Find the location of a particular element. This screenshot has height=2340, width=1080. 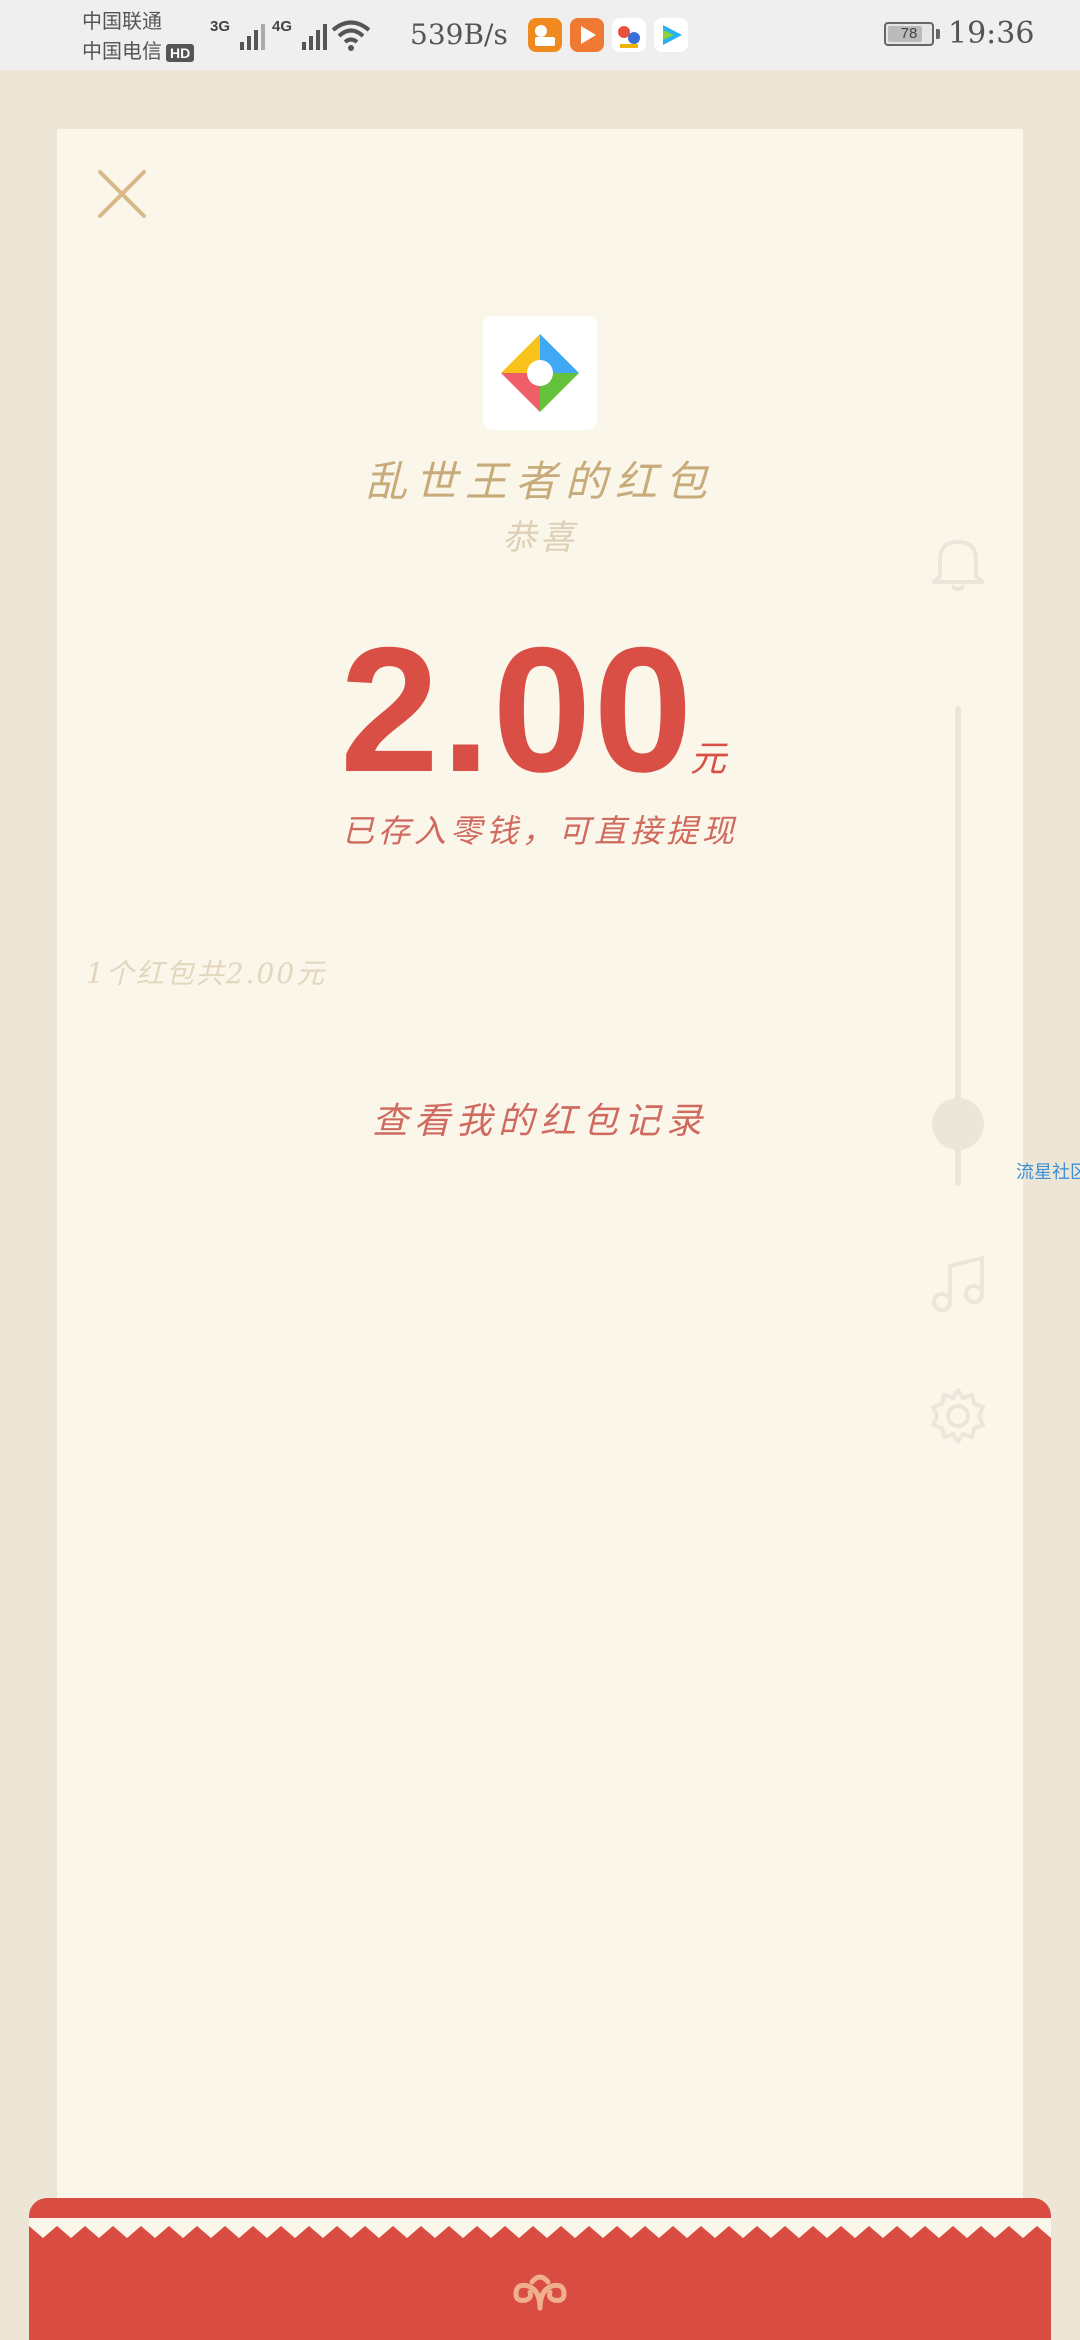

carrier-1: 中国联通 is located at coordinates (122, 21).